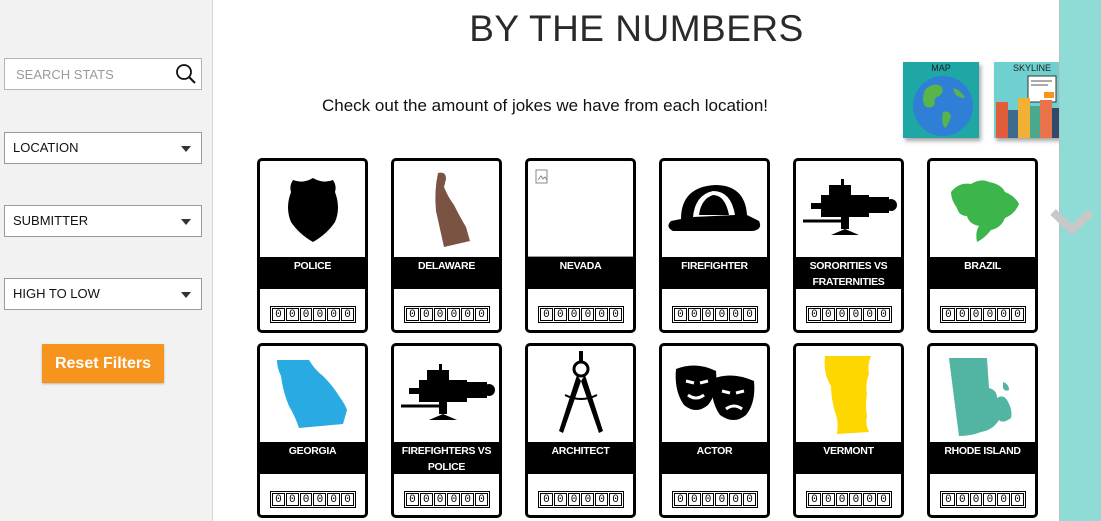  I want to click on map-view-label: MAP, so click(941, 68).